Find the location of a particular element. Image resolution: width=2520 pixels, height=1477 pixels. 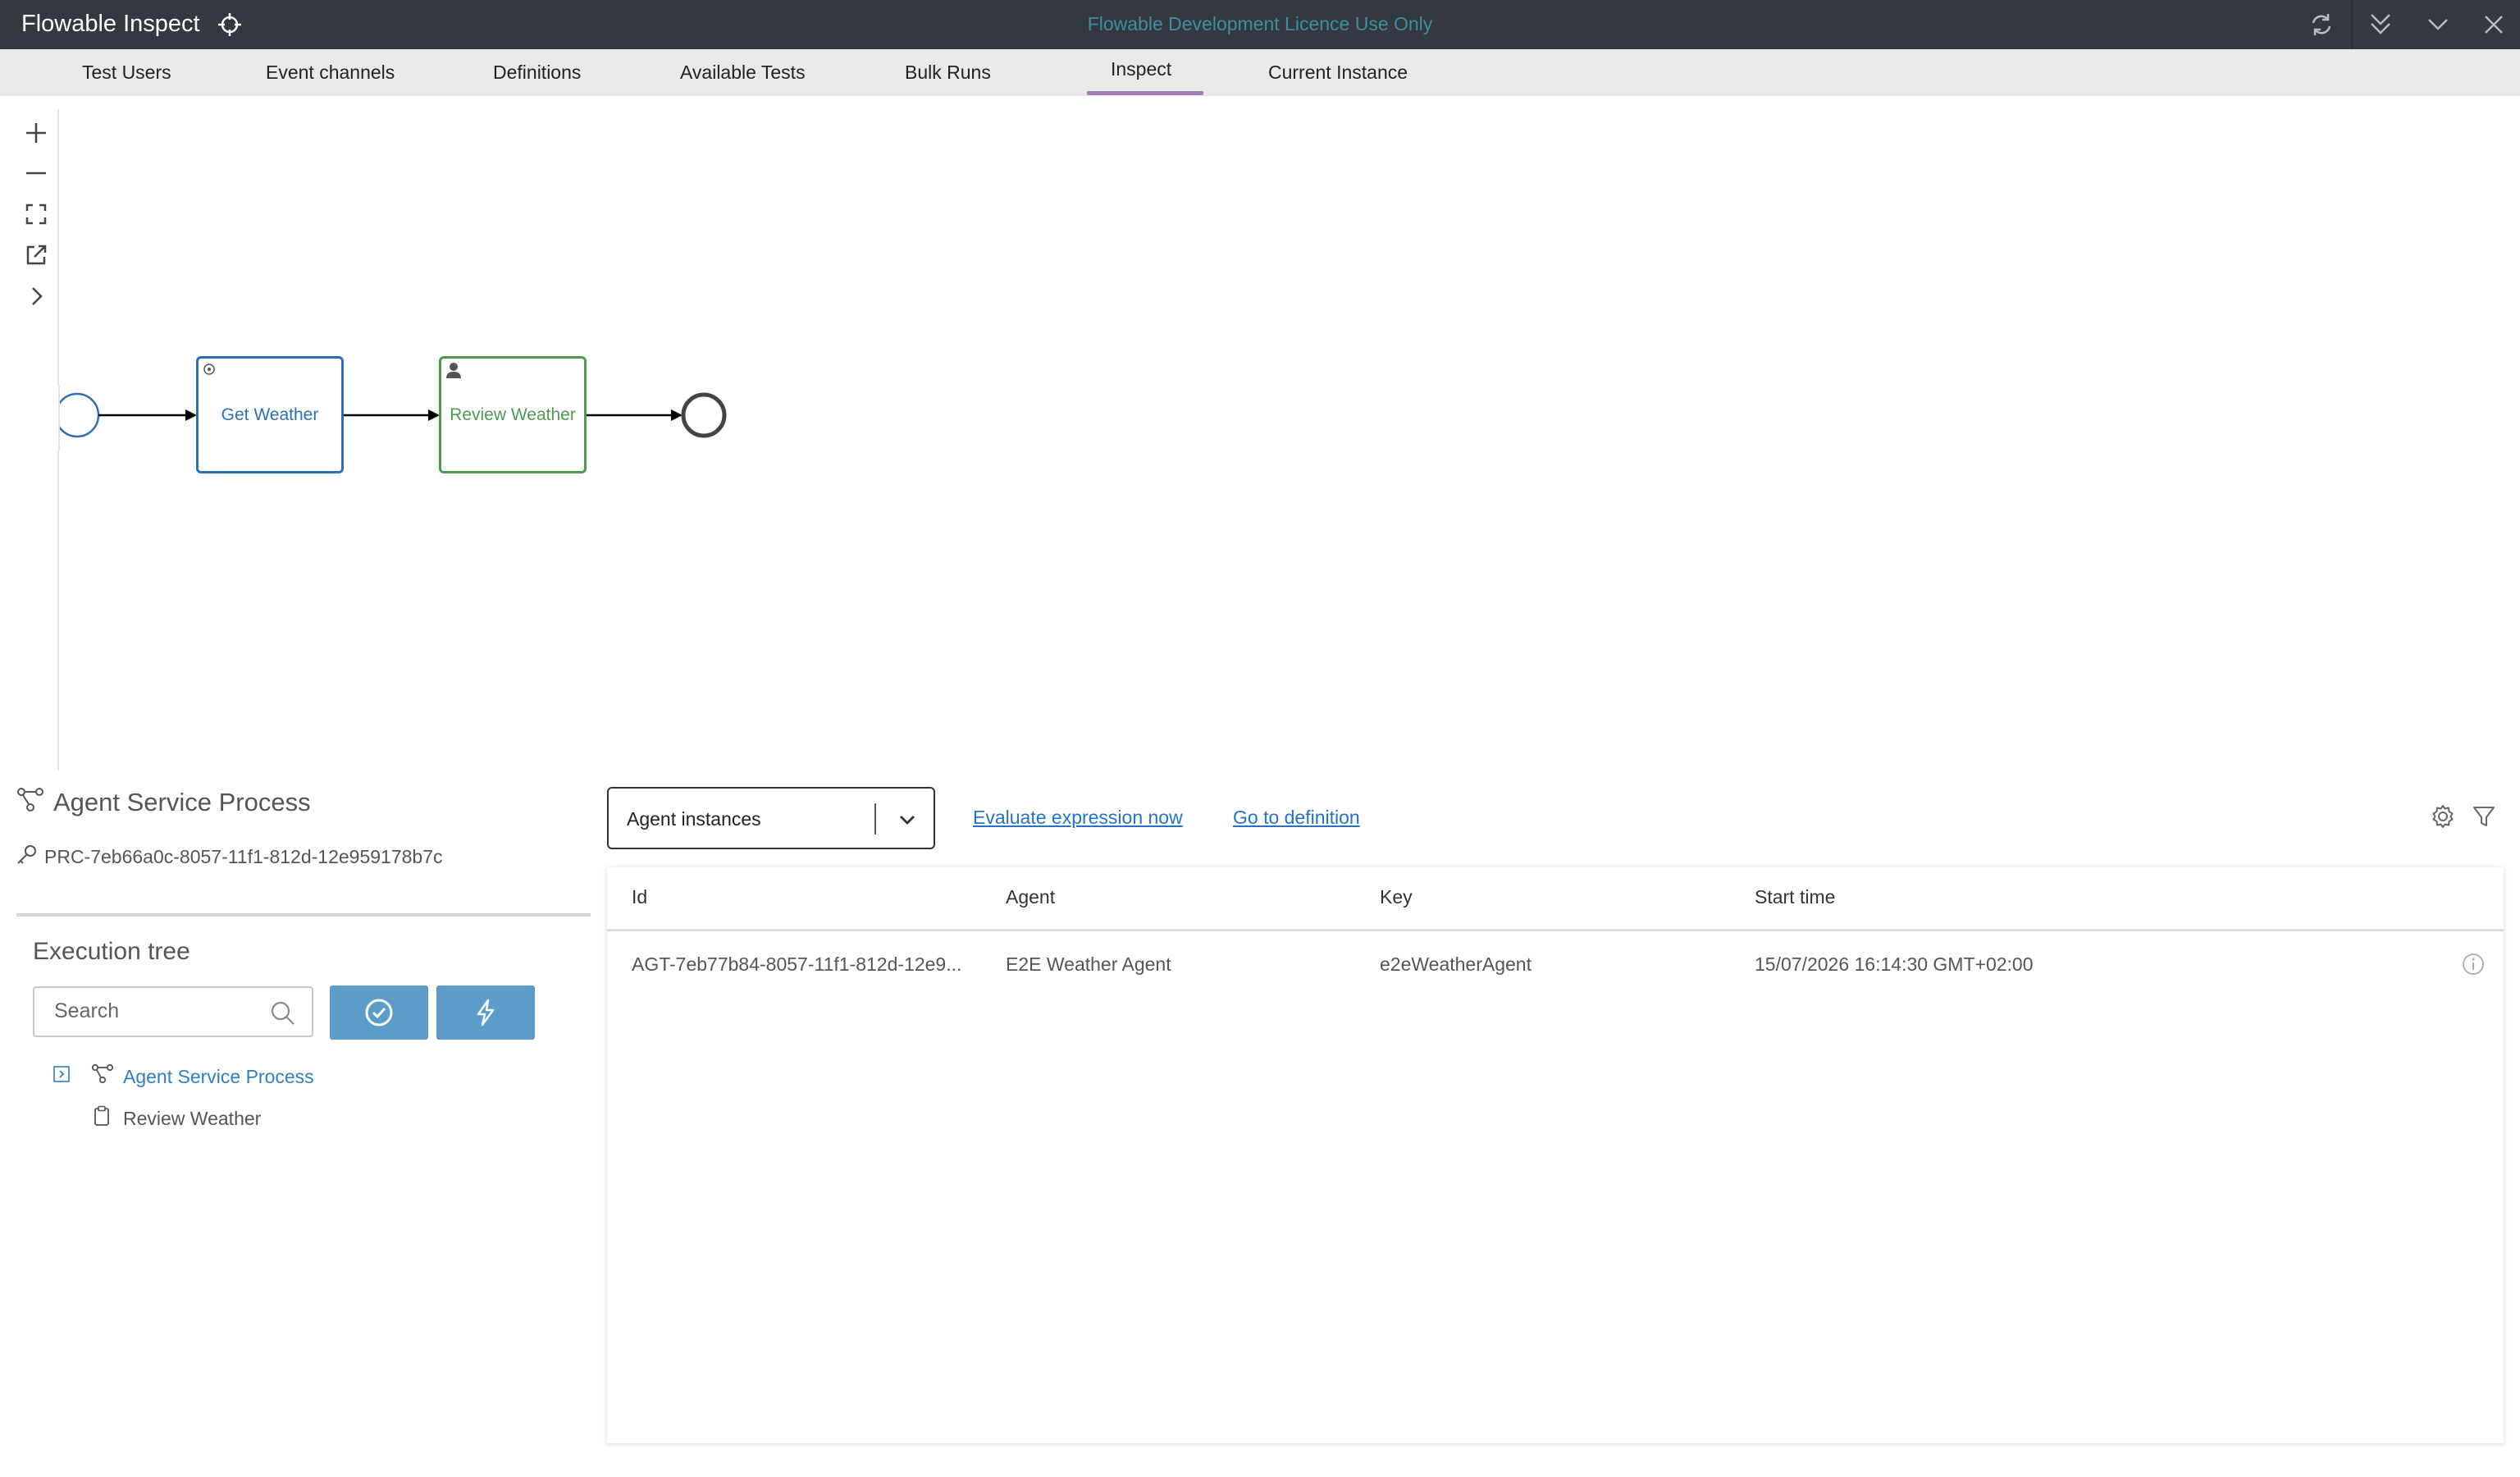

zoom-in-icon is located at coordinates (36, 133).